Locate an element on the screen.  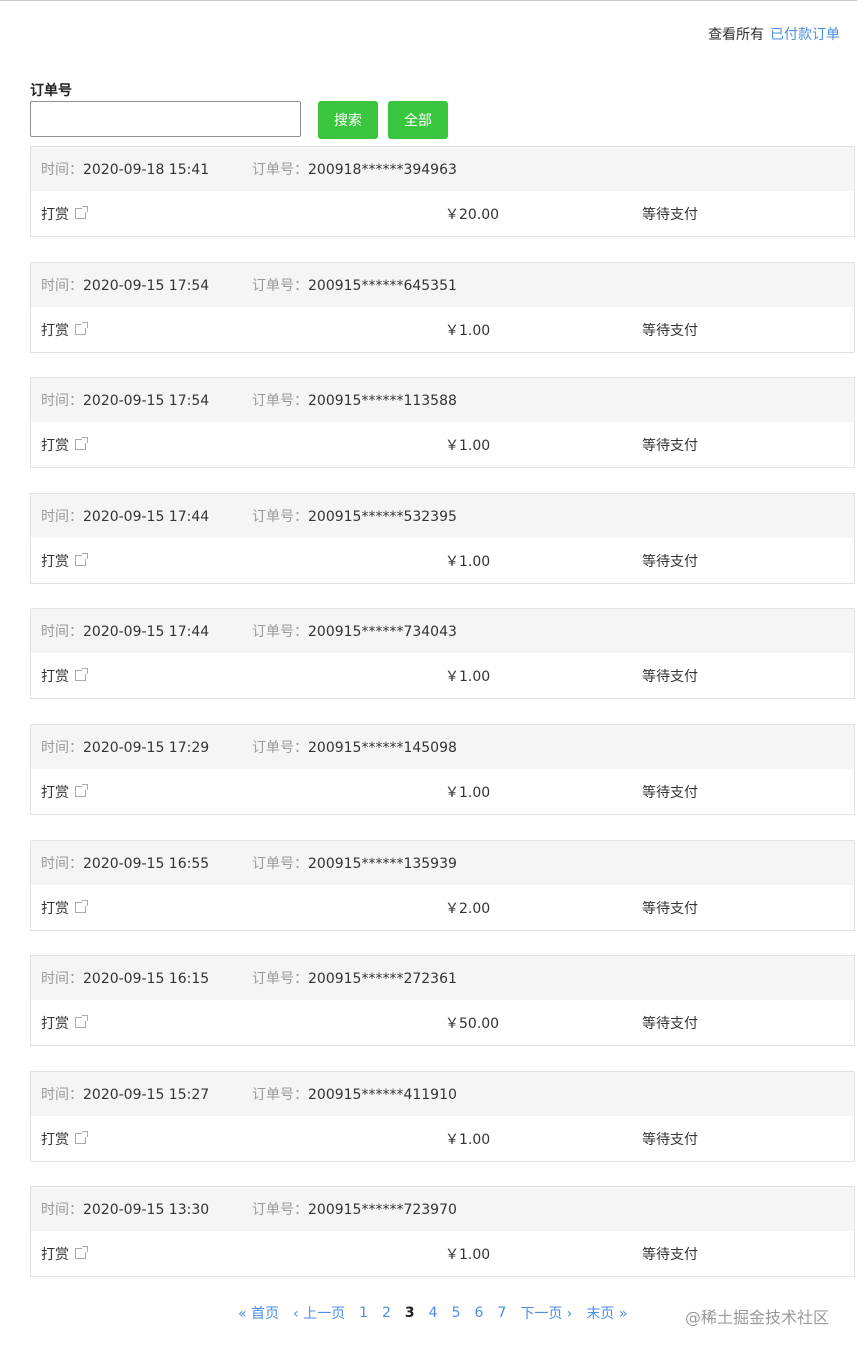
top-divider is located at coordinates (428, 0).